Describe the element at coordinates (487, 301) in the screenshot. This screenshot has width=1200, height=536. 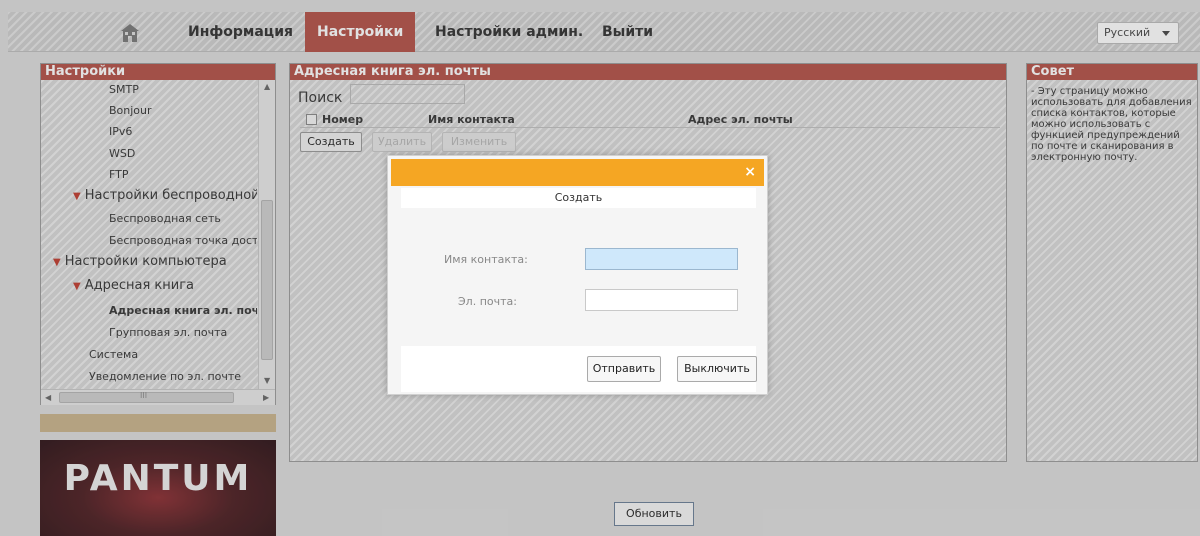
I see `email-label: Эл. почта:` at that location.